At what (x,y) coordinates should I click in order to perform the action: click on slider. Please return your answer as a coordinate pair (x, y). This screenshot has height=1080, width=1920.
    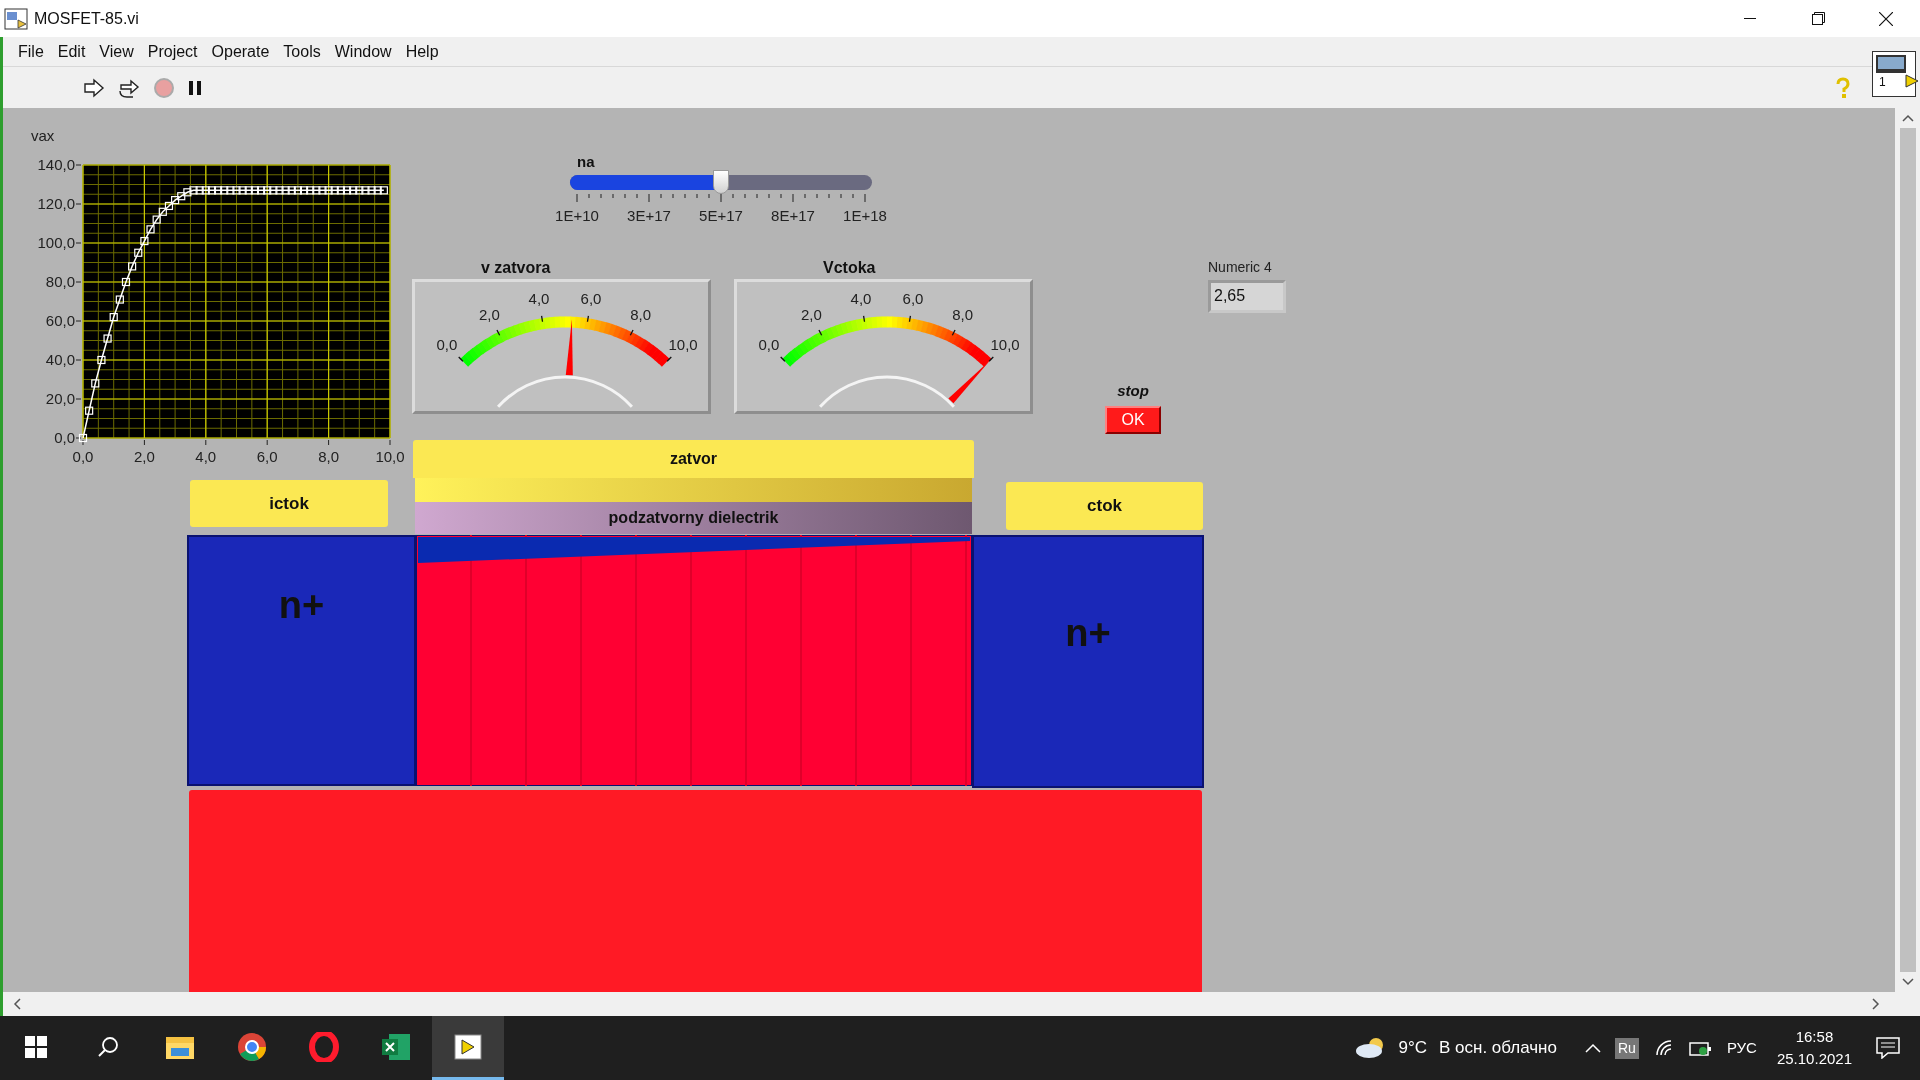
    Looking at the image, I should click on (721, 182).